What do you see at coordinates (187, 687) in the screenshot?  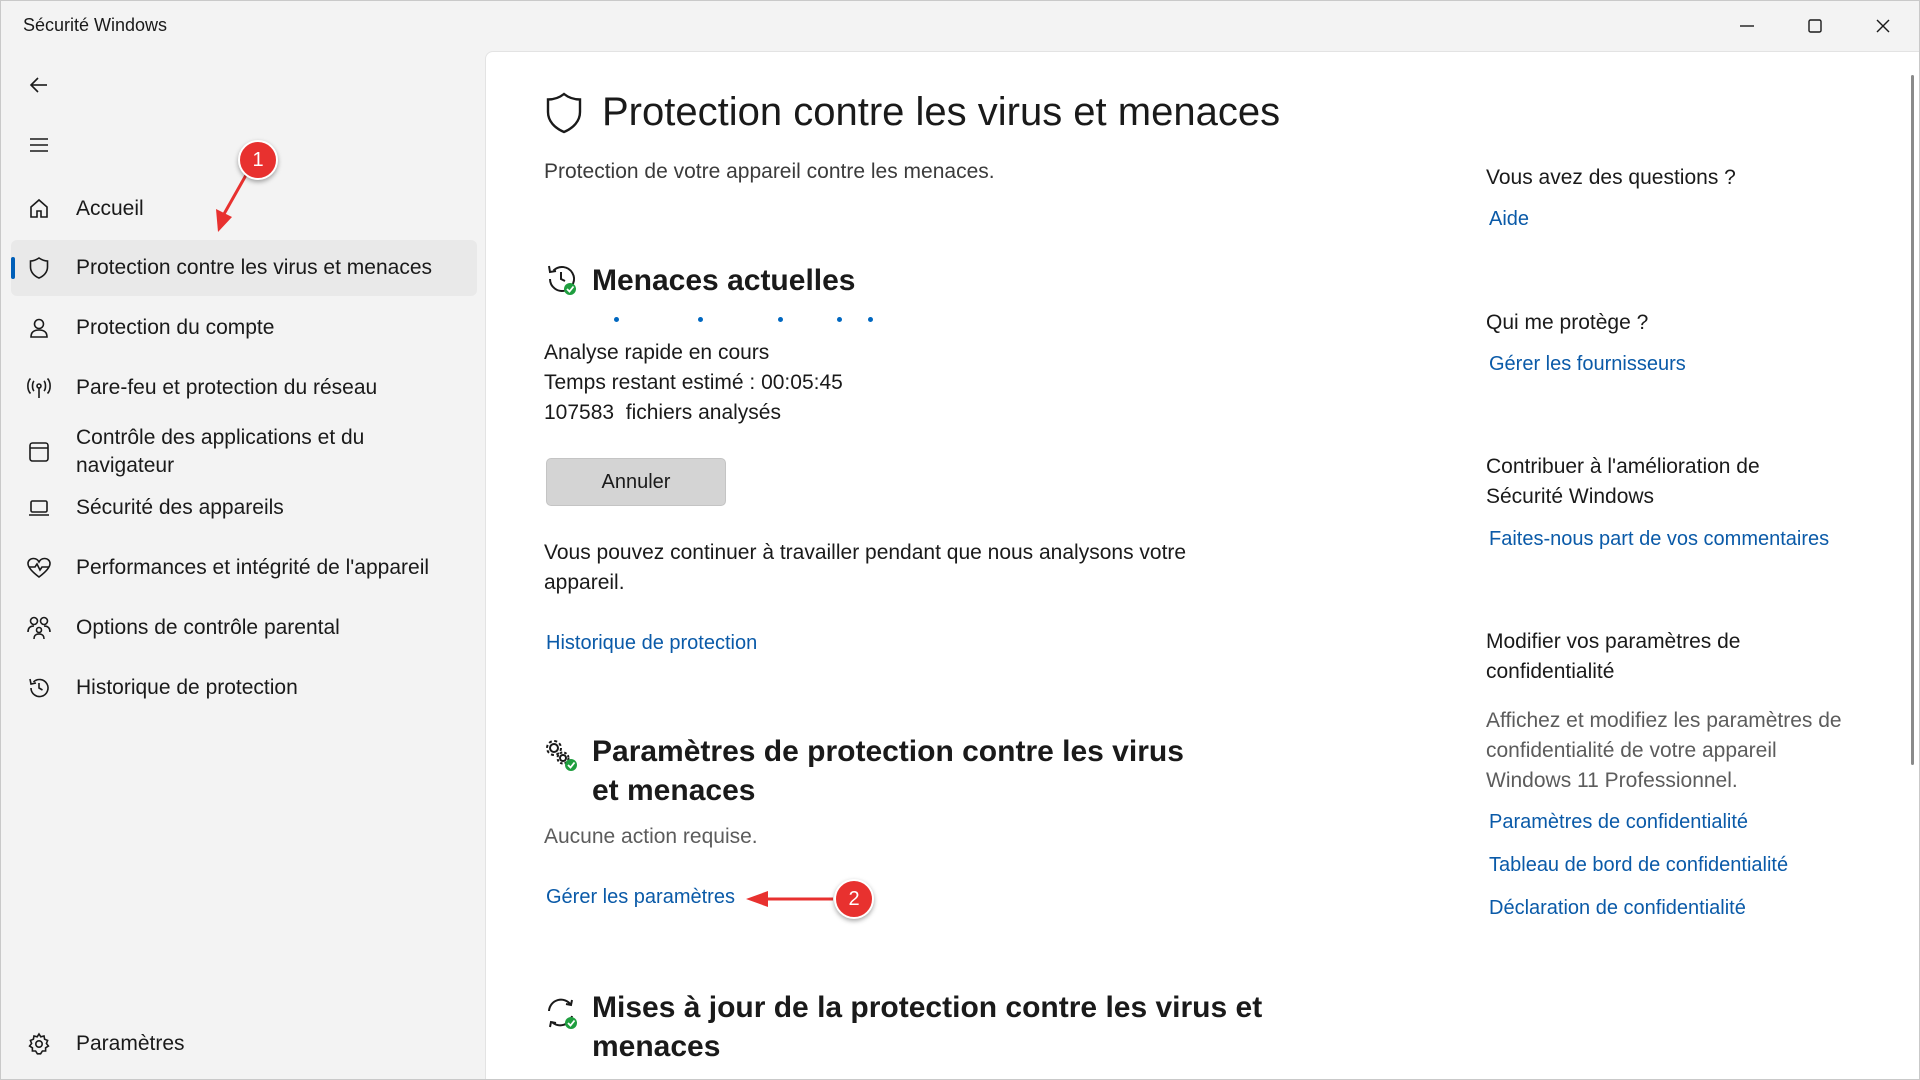 I see `sidebar-item-label: Historique de protection` at bounding box center [187, 687].